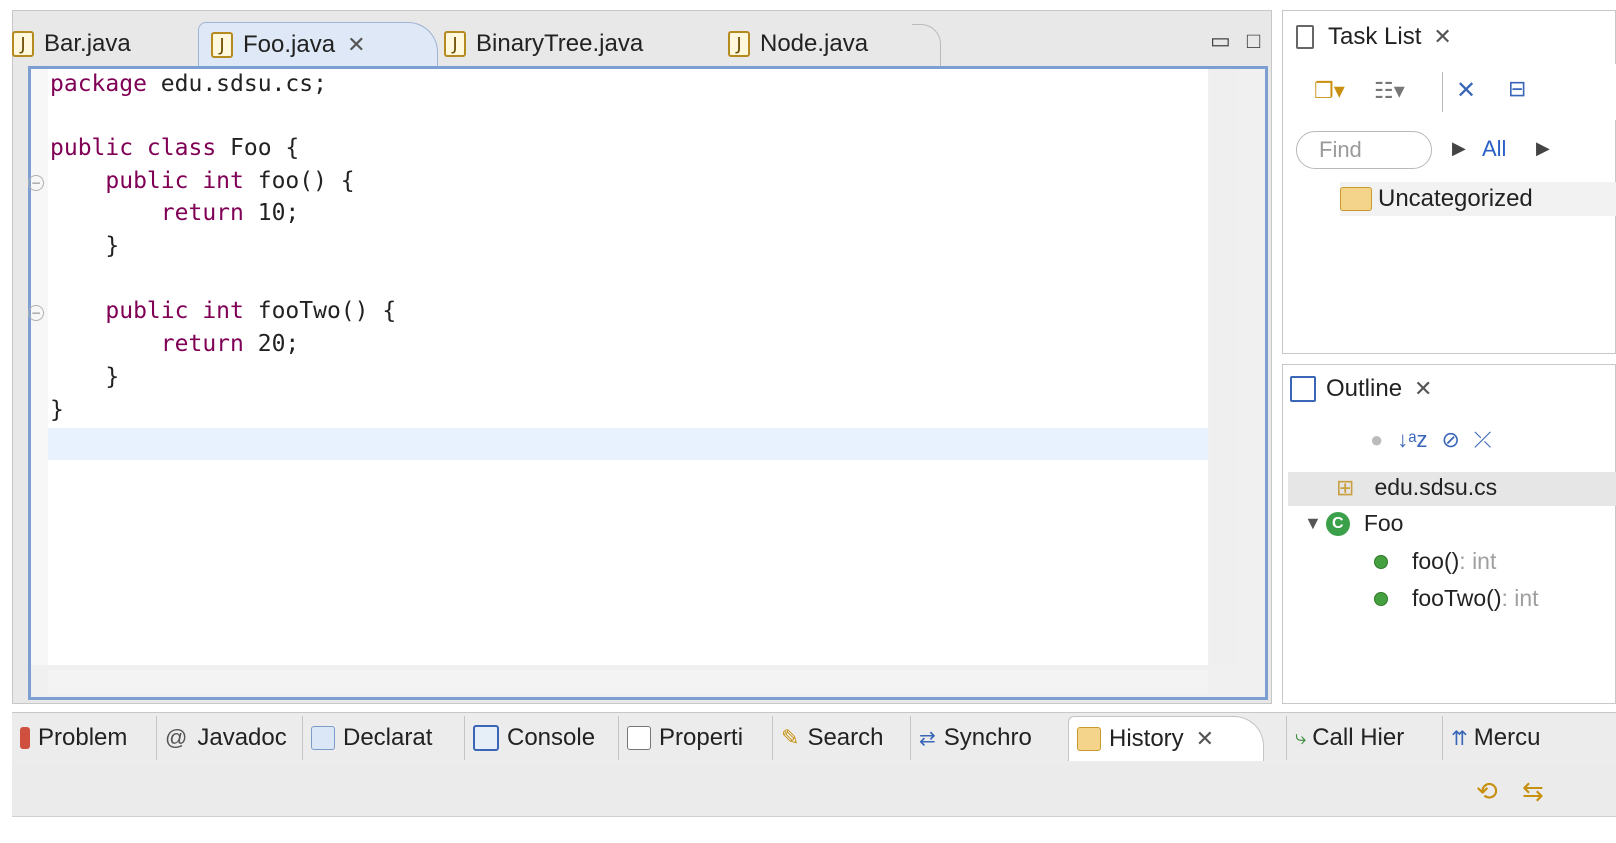 This screenshot has height=843, width=1616. Describe the element at coordinates (1303, 389) in the screenshot. I see `outline-icon` at that location.